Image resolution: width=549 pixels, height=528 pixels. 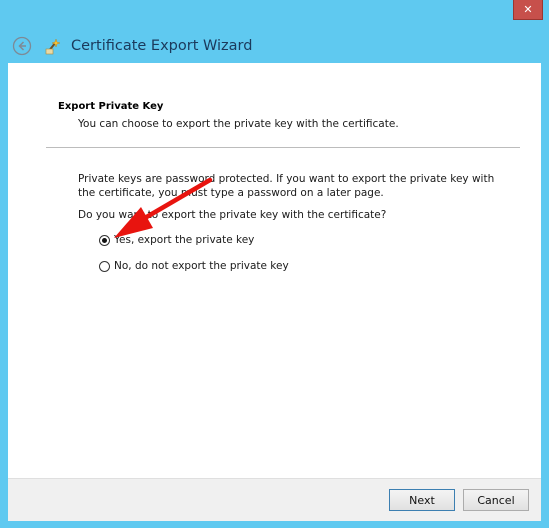 What do you see at coordinates (111, 106) in the screenshot?
I see `page-heading: Export Private Key` at bounding box center [111, 106].